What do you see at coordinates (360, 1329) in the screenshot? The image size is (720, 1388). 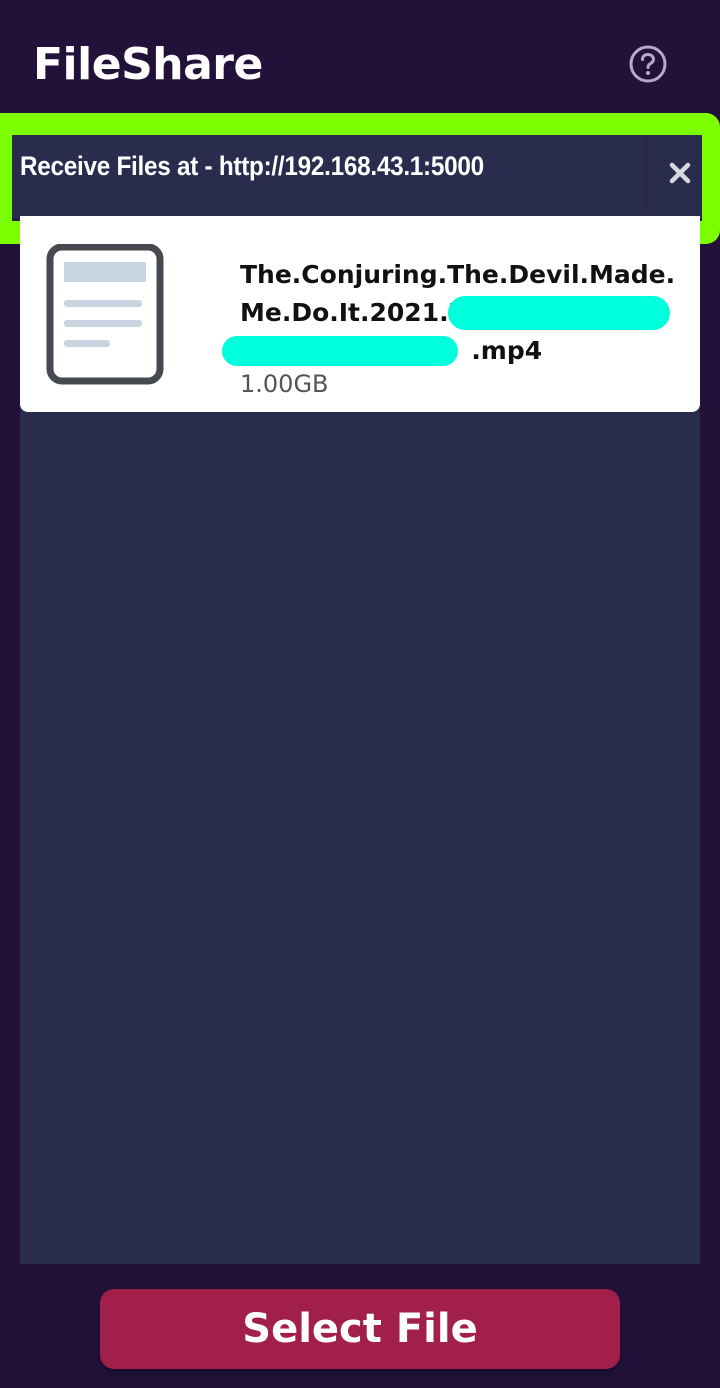 I see `select-file-button: Select File` at bounding box center [360, 1329].